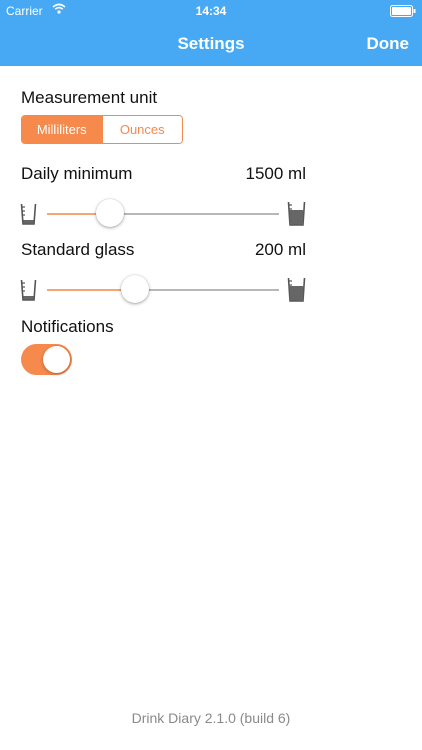 Image resolution: width=422 pixels, height=750 pixels. I want to click on segment-ounces: Ounces, so click(141, 129).